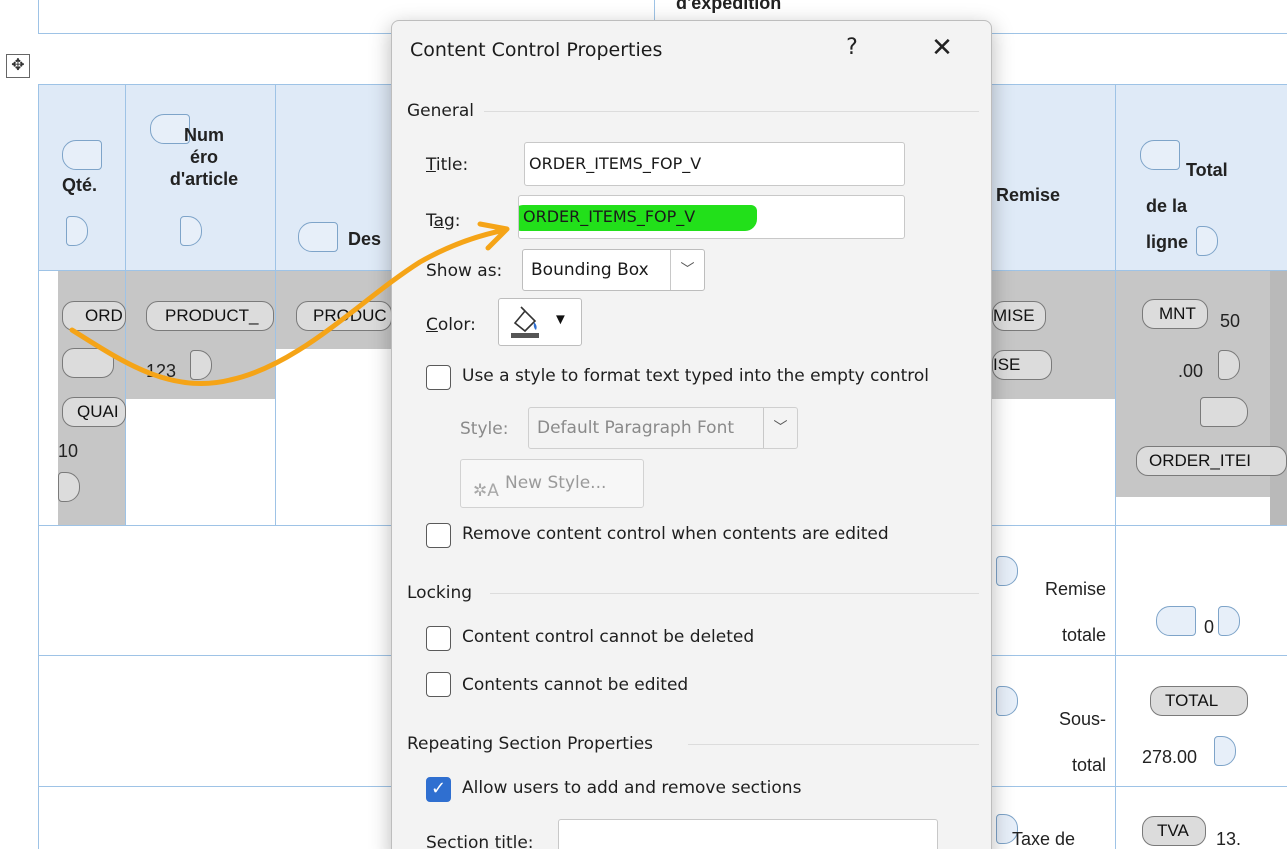  I want to click on tag-remise-b: ISE, so click(1022, 365).